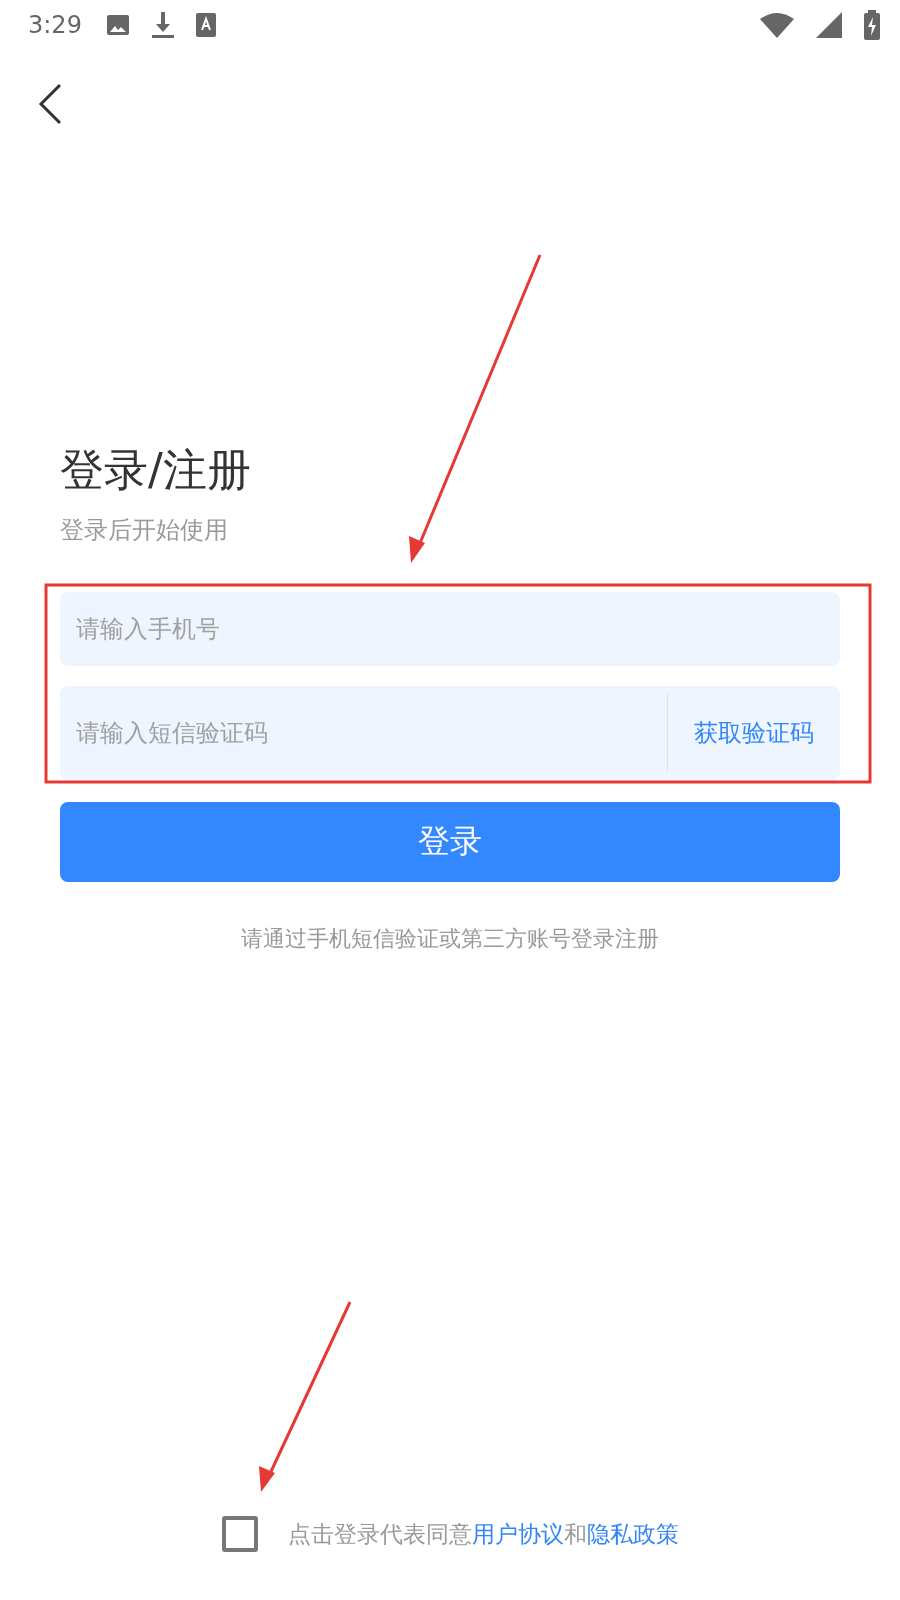 The height and width of the screenshot is (1600, 900). I want to click on login-hint: 请通过手机短信验证或第三方账号登录注册, so click(450, 939).